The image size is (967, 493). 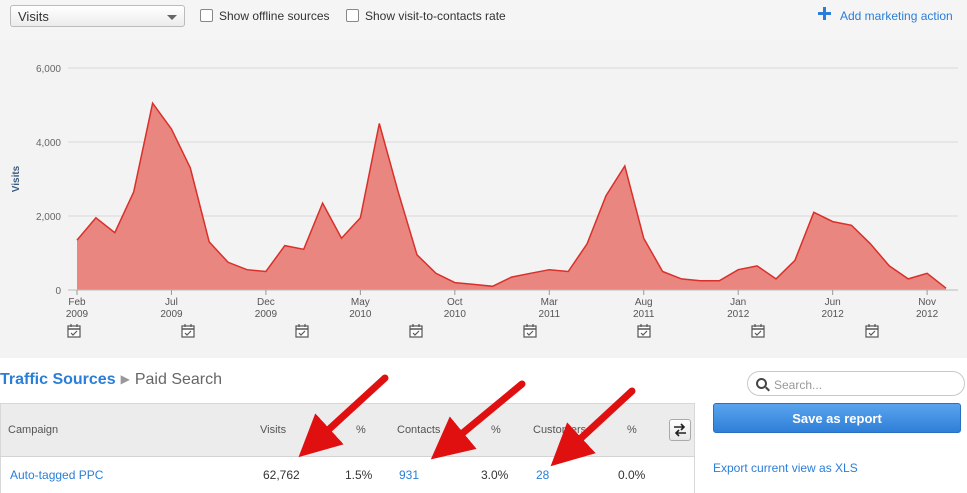 I want to click on search-input, so click(x=864, y=384).